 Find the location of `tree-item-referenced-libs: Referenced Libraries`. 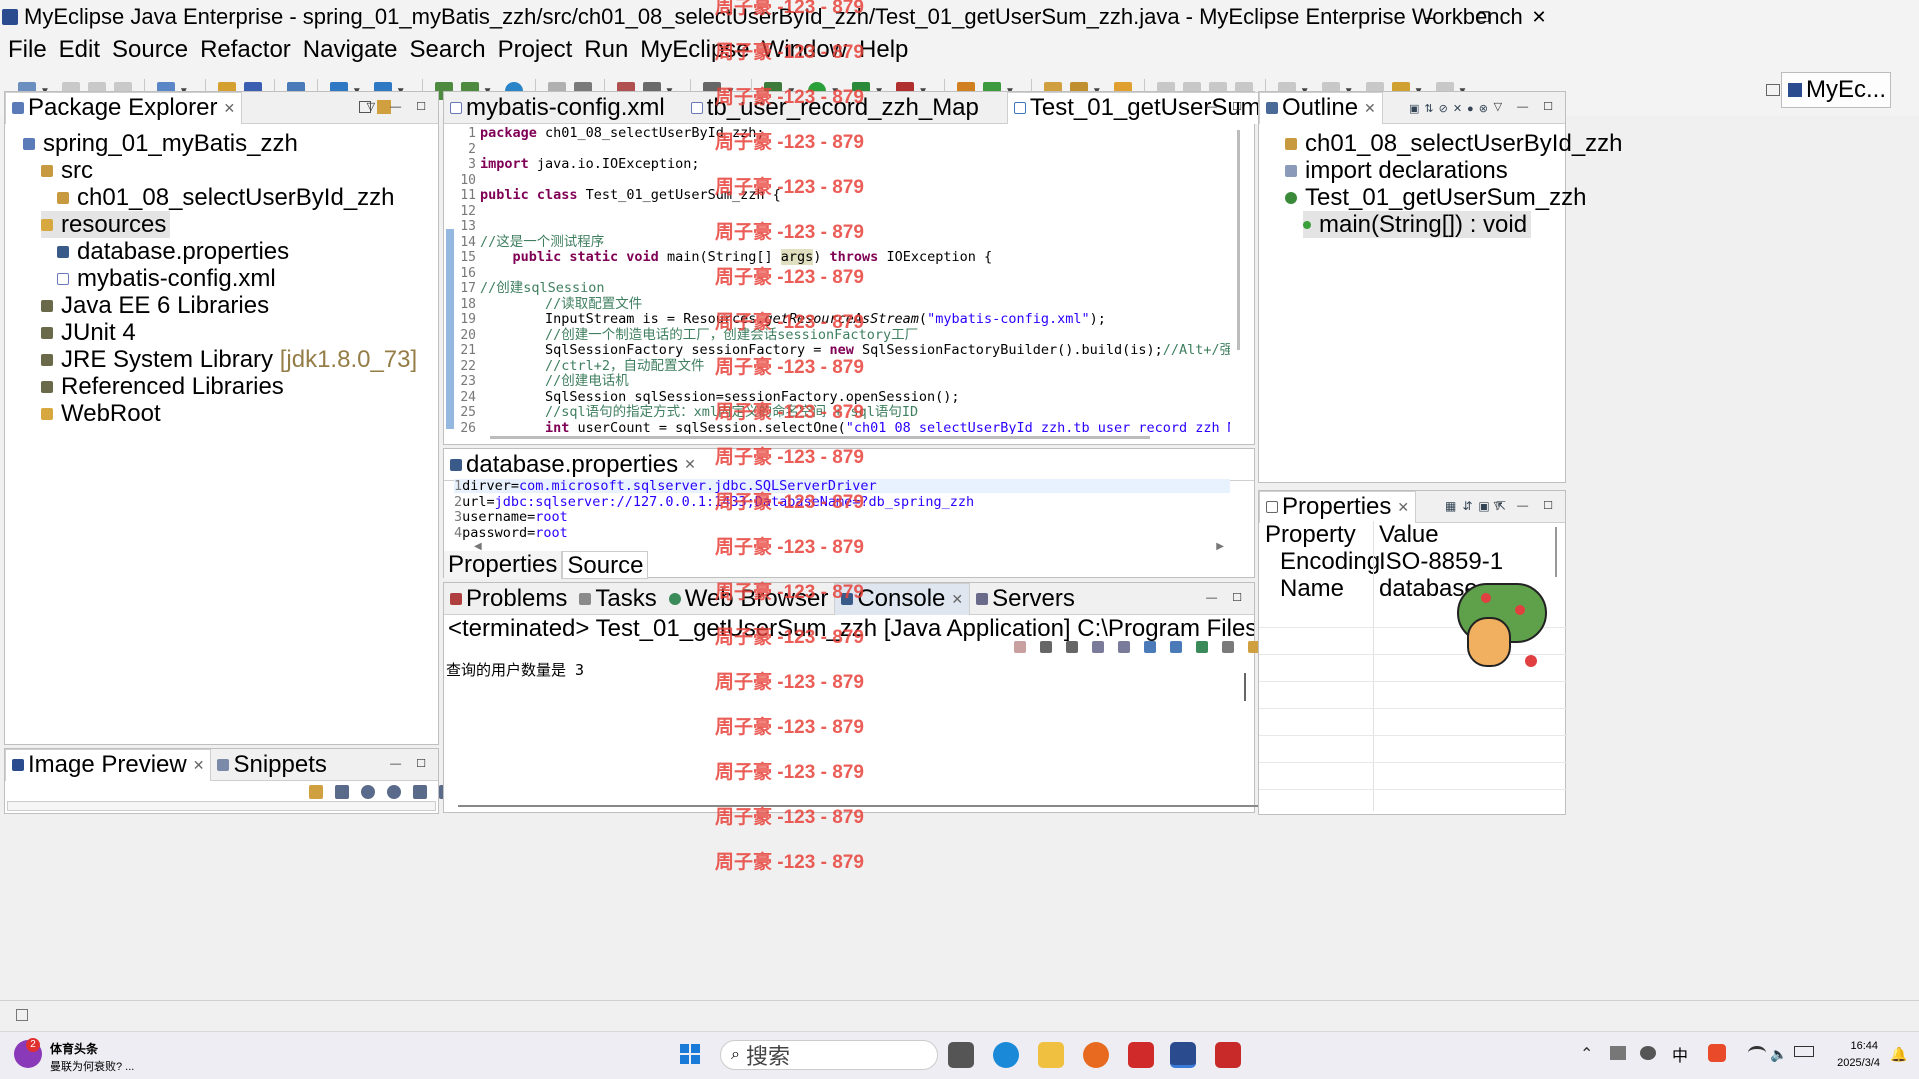

tree-item-referenced-libs: Referenced Libraries is located at coordinates (162, 386).